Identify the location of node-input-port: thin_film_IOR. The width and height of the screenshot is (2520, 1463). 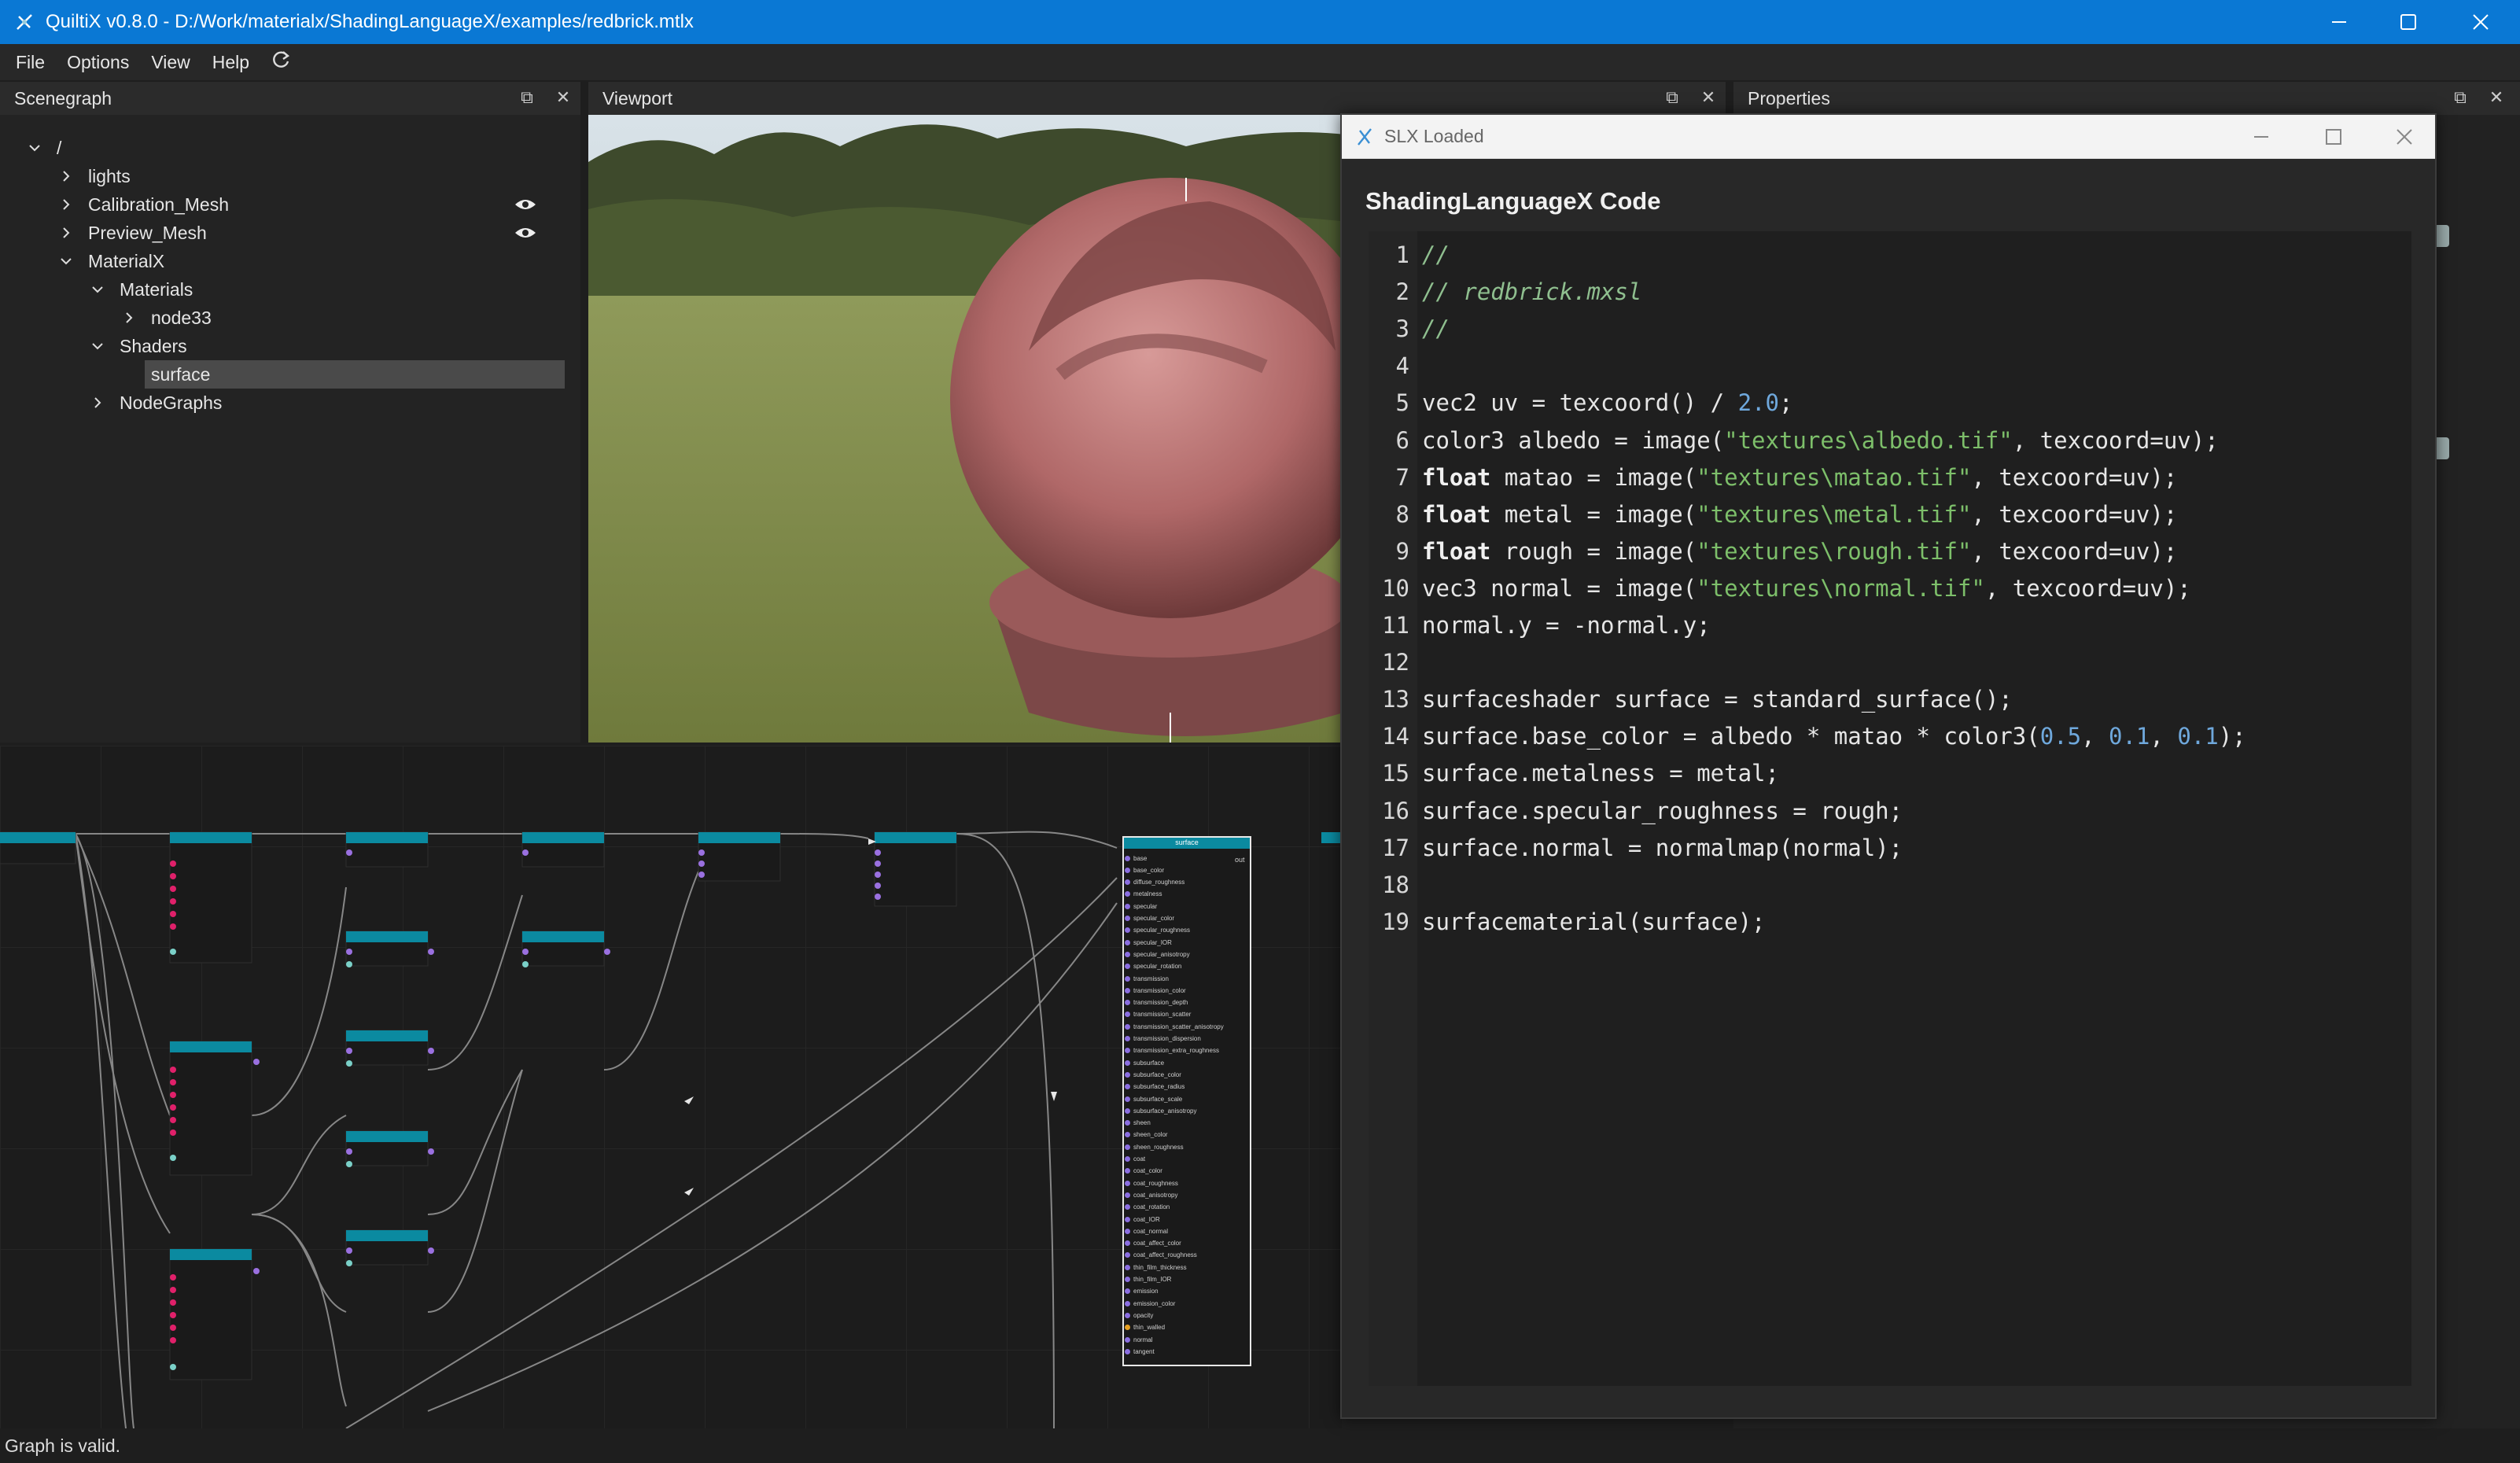
(1148, 1279).